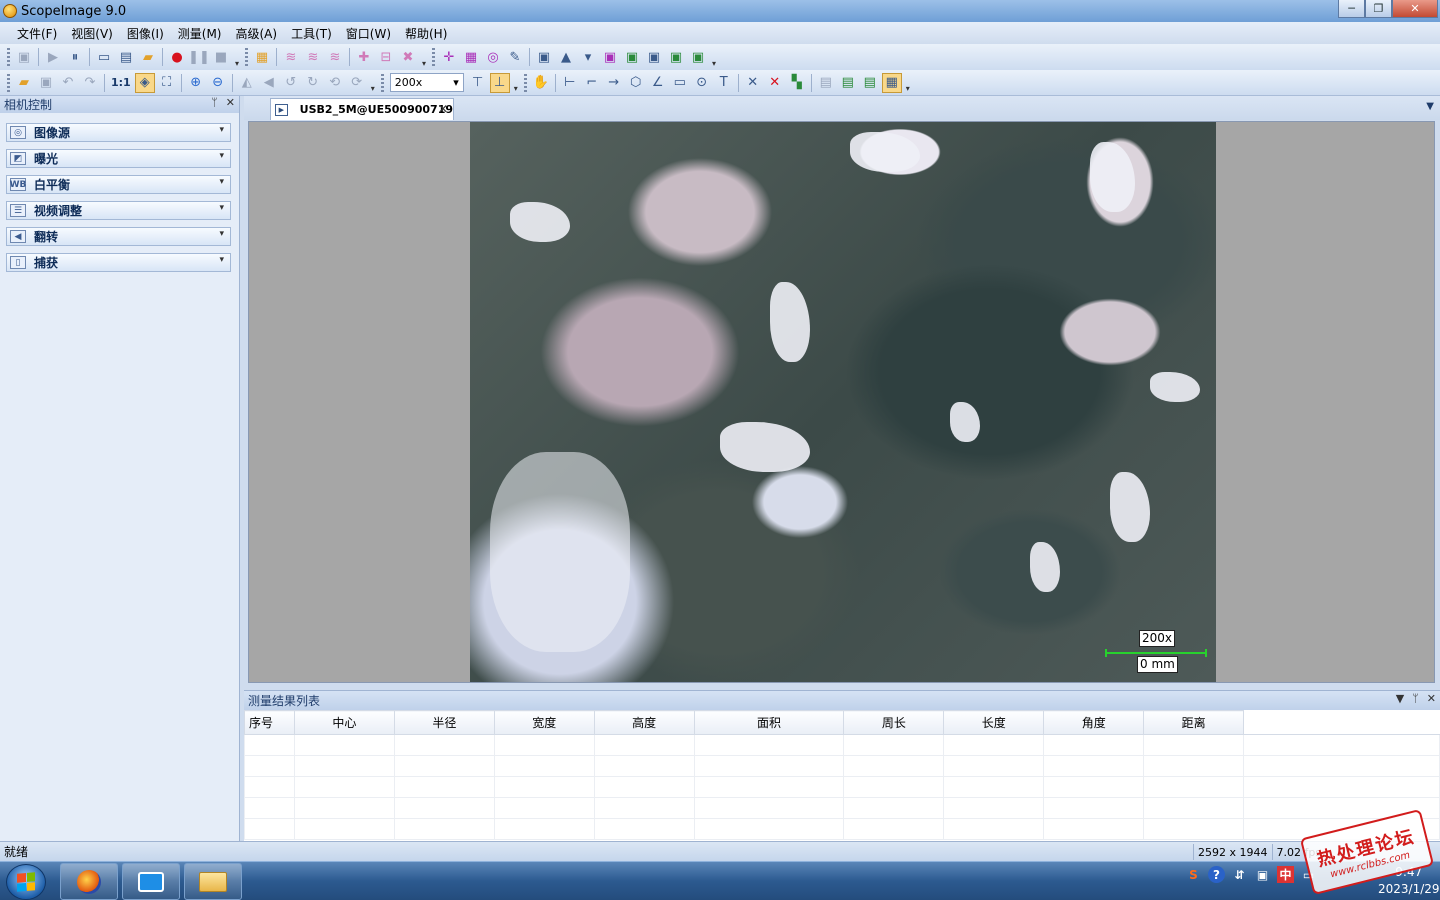 The height and width of the screenshot is (900, 1440). What do you see at coordinates (478, 83) in the screenshot?
I see `ruler-icon: ⊤` at bounding box center [478, 83].